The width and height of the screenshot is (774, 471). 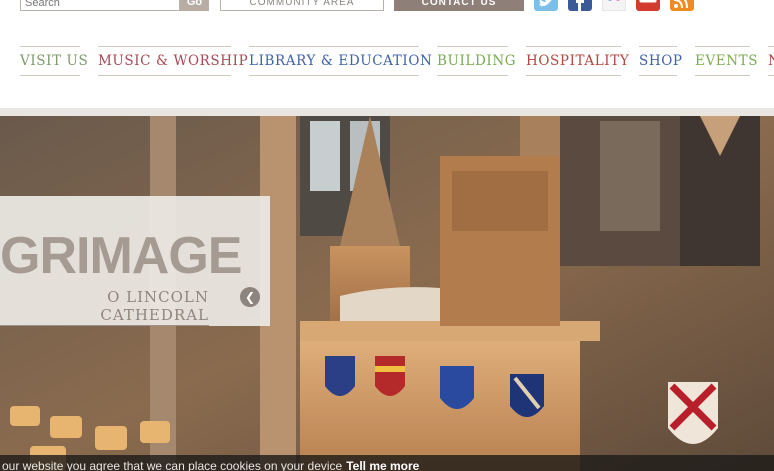 I want to click on nav-item-events: Events, so click(x=727, y=61).